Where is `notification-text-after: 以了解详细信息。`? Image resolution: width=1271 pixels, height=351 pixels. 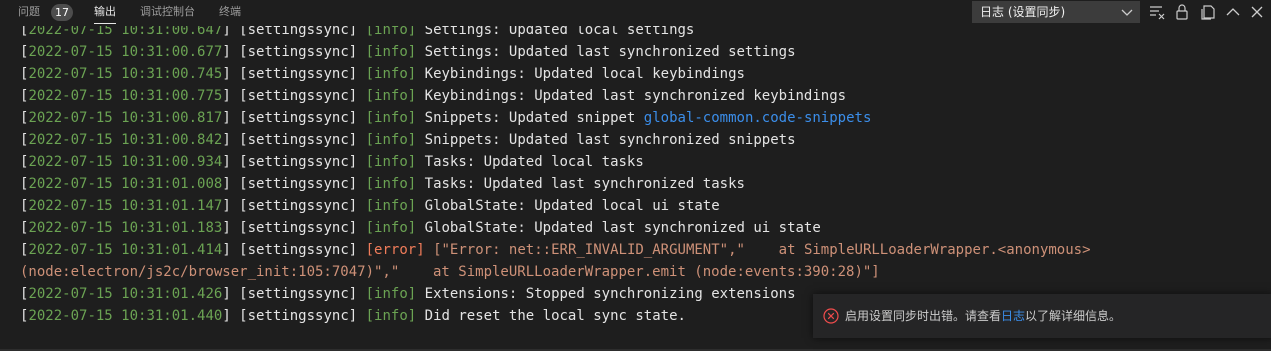 notification-text-after: 以了解详细信息。 is located at coordinates (1073, 316).